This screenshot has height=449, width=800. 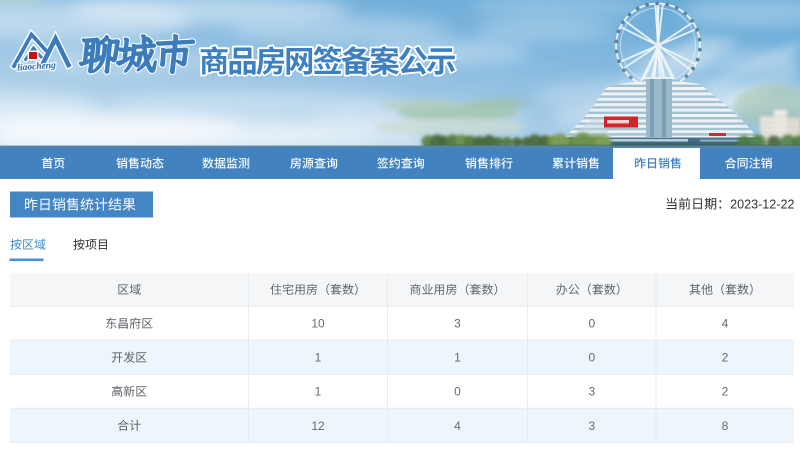 I want to click on svg-text: 2023-12-22, so click(x=762, y=205).